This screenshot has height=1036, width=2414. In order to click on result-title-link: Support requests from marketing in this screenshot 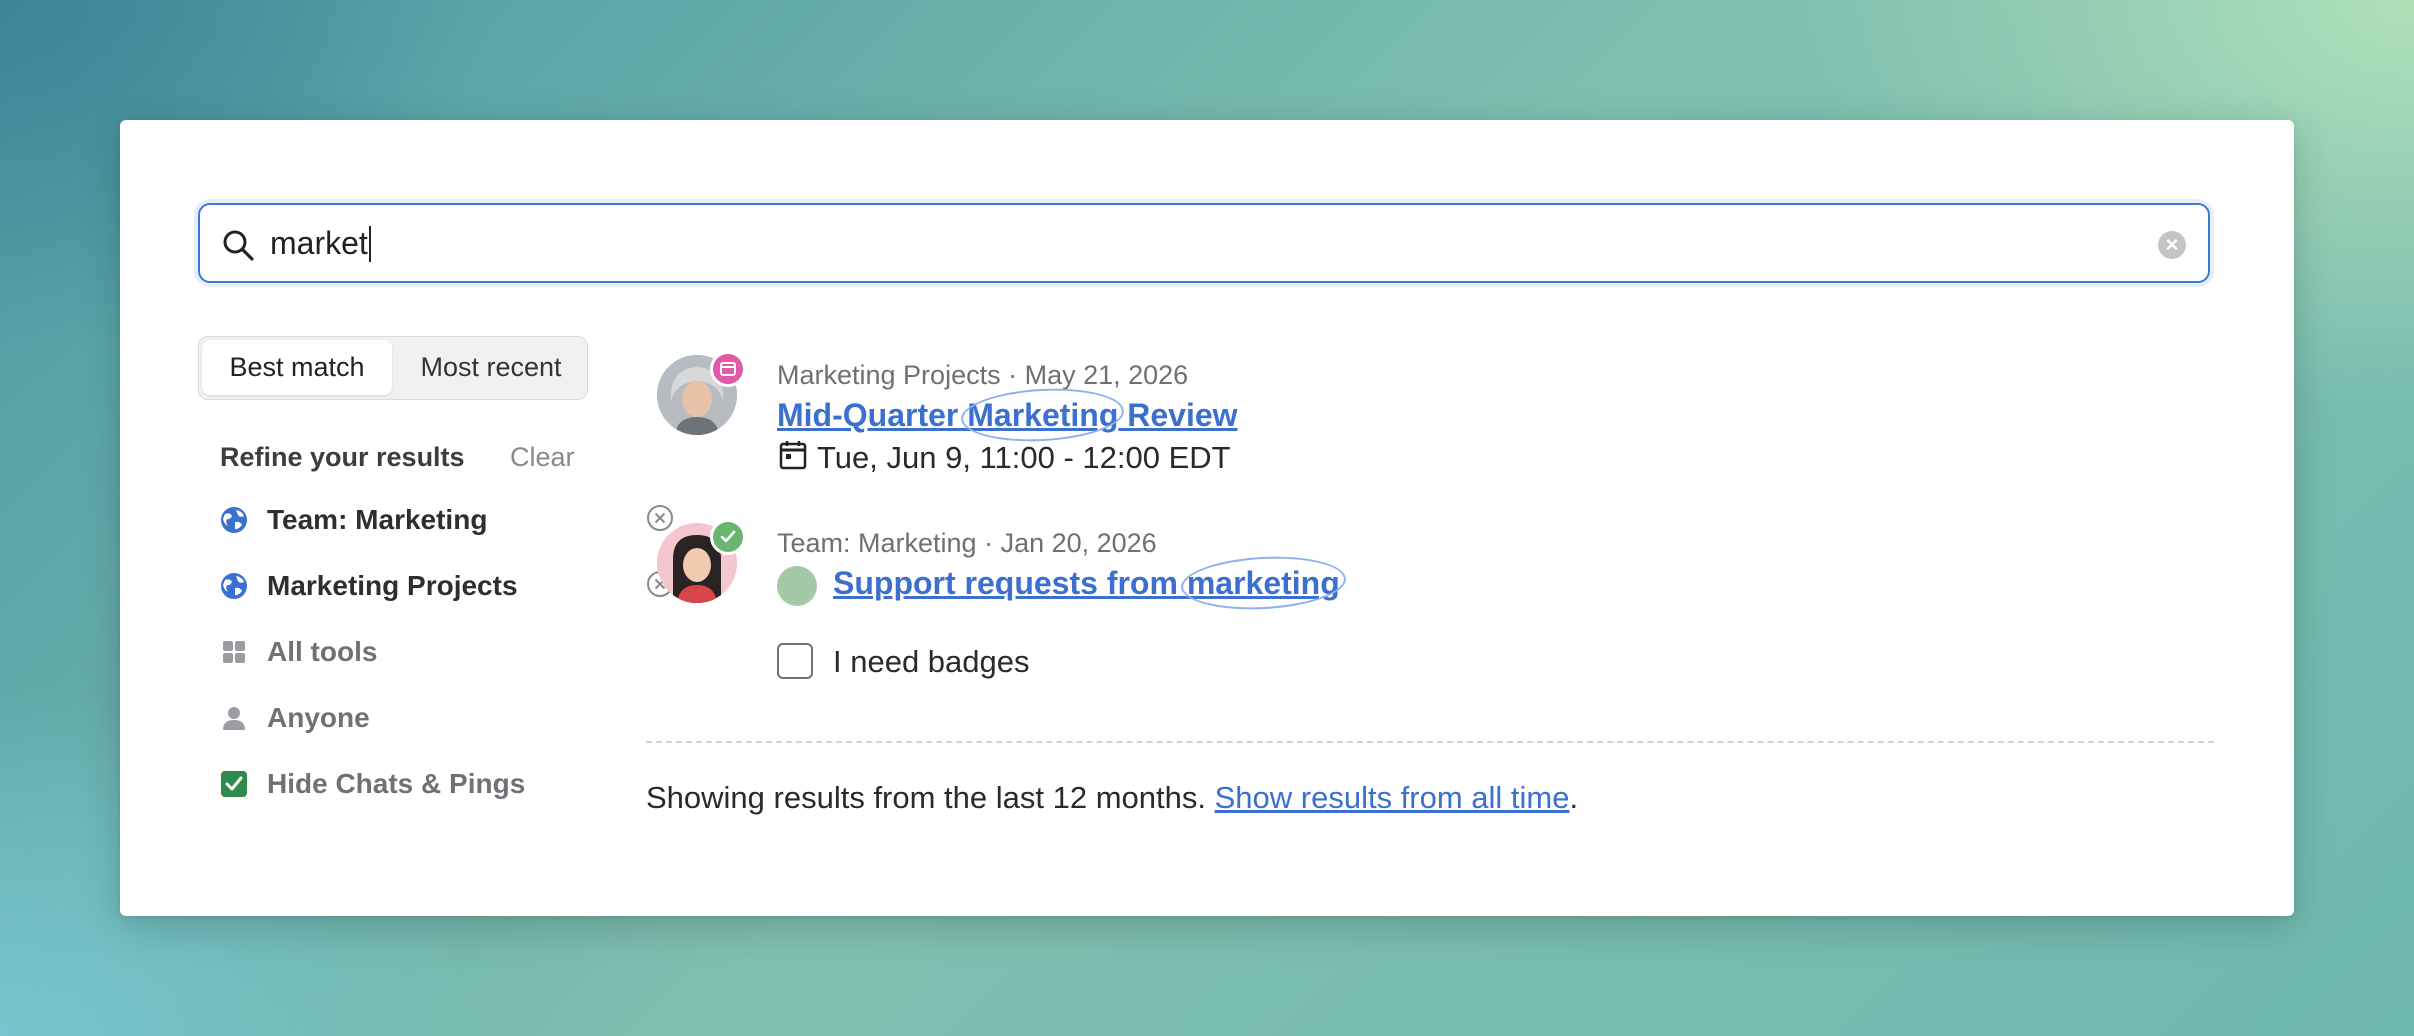, I will do `click(1086, 583)`.